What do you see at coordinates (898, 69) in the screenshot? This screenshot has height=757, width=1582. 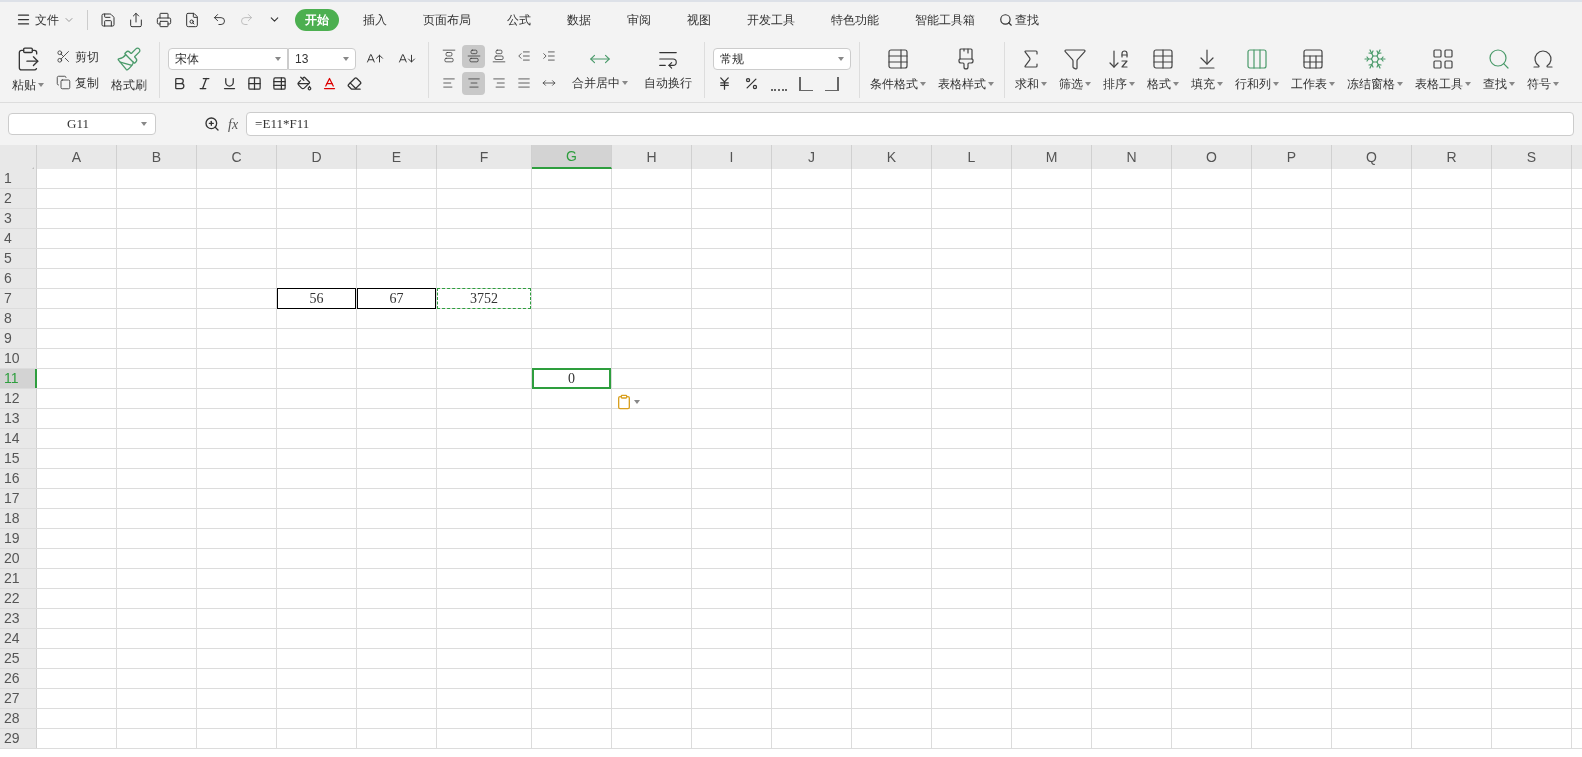 I see `ribbon-button: 条件格式` at bounding box center [898, 69].